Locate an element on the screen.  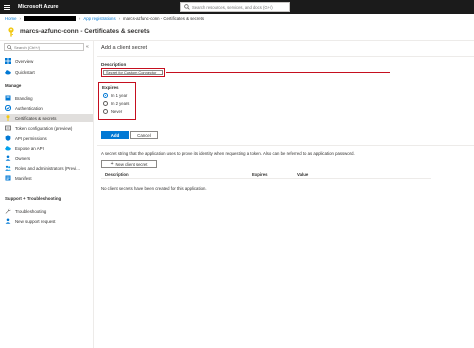
redacted-tenant is located at coordinates (49, 18).